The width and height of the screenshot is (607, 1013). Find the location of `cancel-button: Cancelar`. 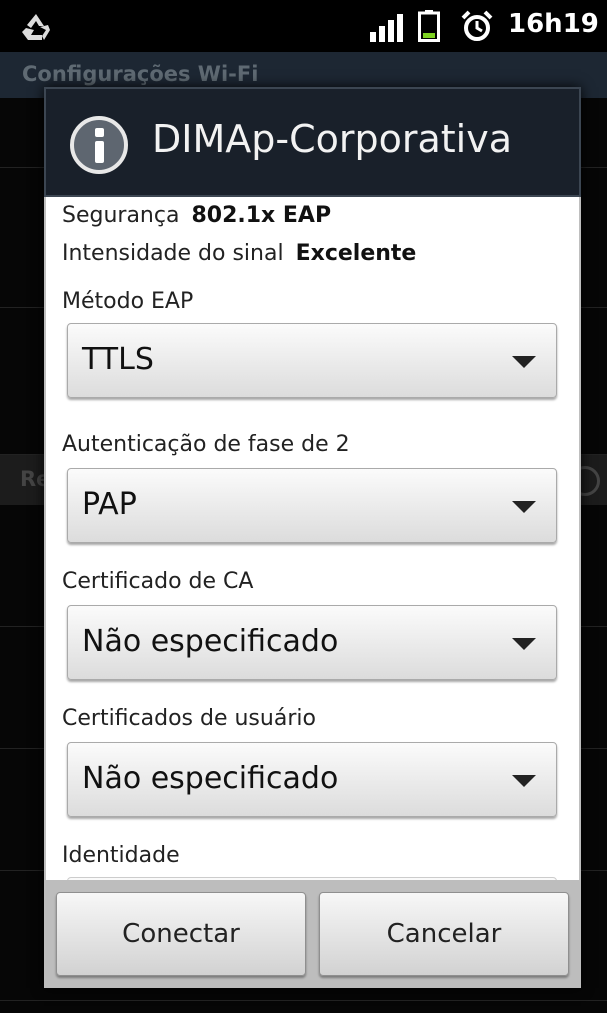

cancel-button: Cancelar is located at coordinates (444, 934).